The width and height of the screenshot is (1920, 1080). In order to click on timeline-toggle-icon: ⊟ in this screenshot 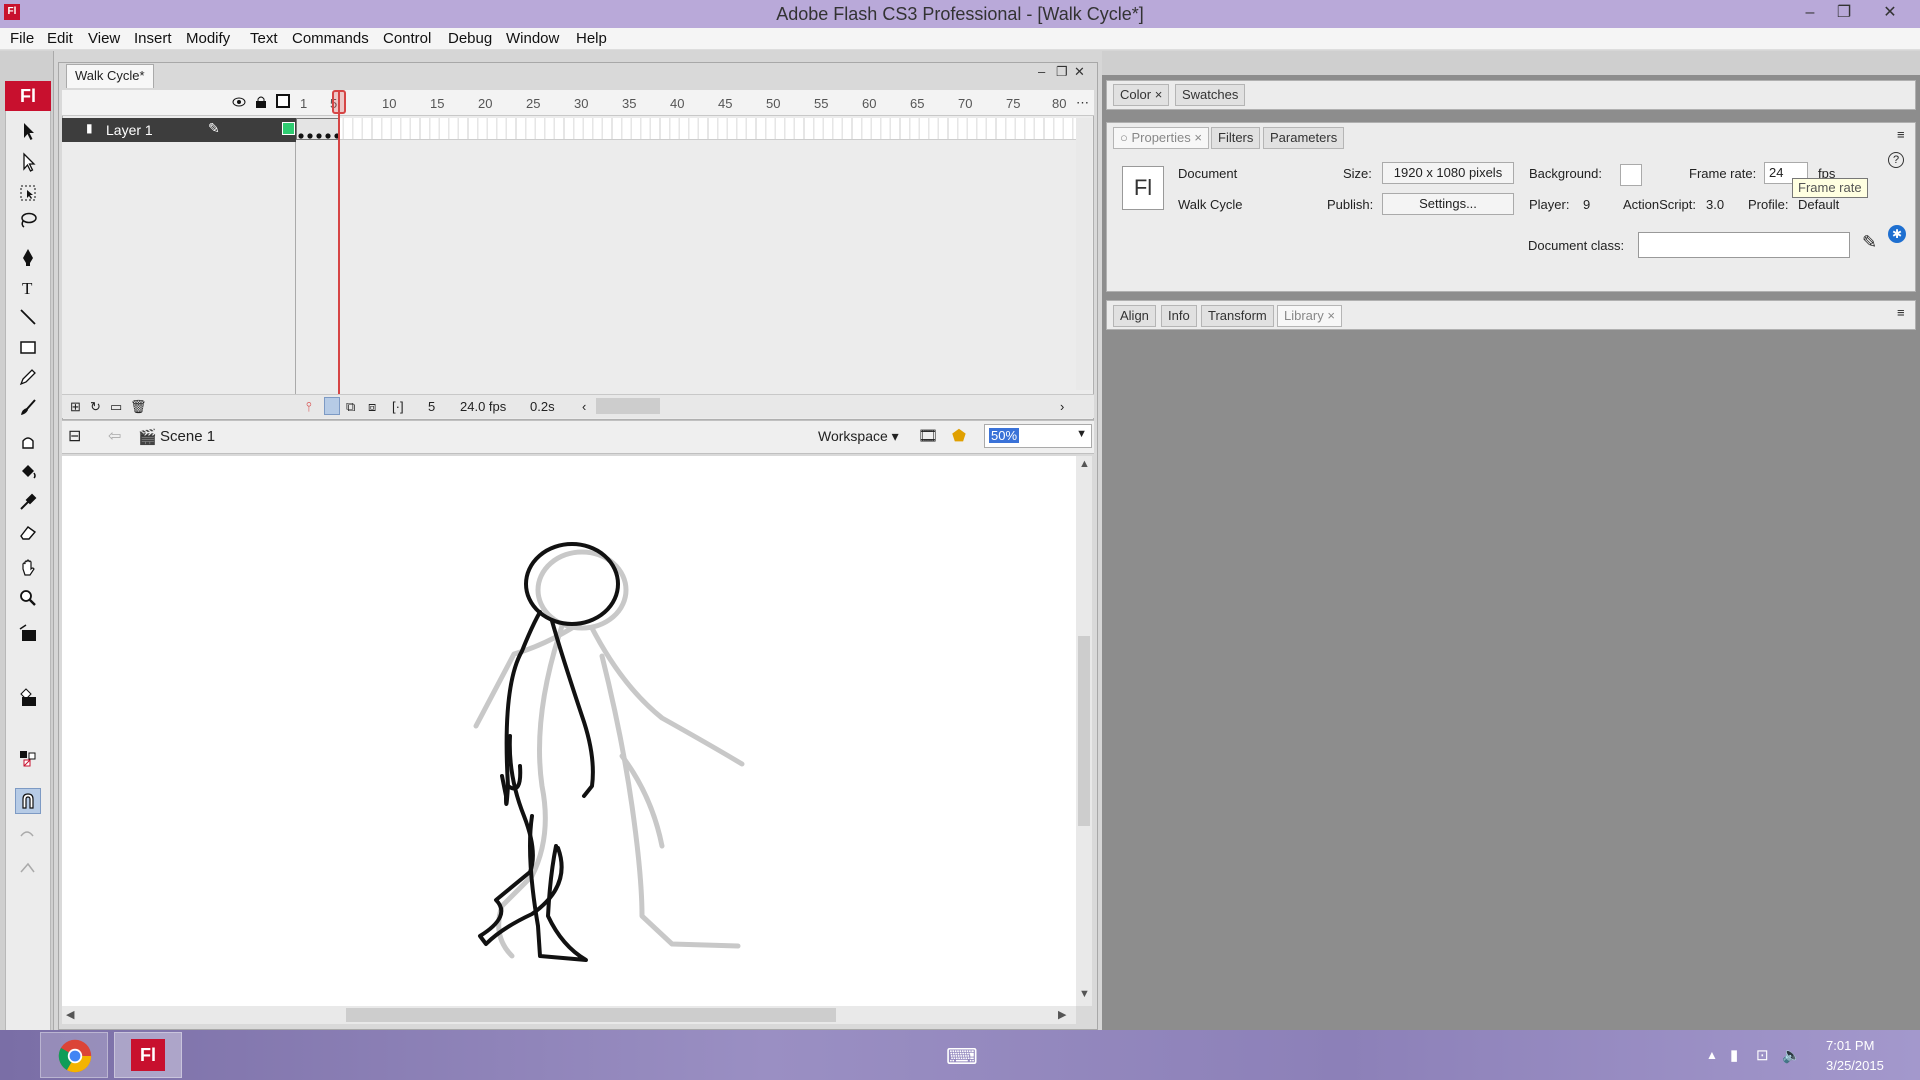, I will do `click(74, 436)`.